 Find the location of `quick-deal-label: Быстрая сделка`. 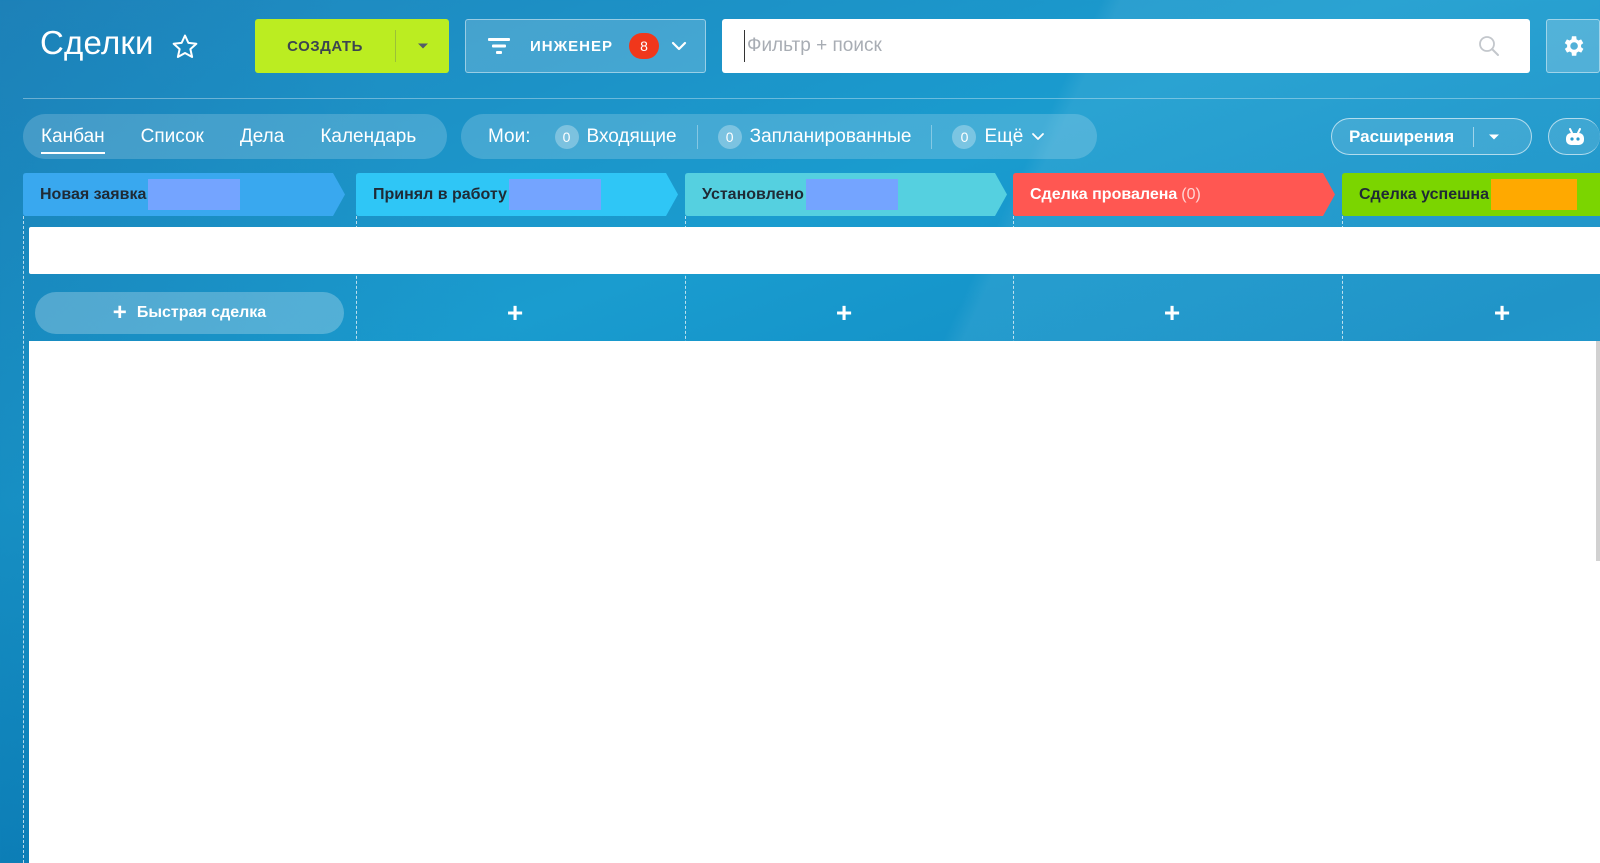

quick-deal-label: Быстрая сделка is located at coordinates (201, 312).